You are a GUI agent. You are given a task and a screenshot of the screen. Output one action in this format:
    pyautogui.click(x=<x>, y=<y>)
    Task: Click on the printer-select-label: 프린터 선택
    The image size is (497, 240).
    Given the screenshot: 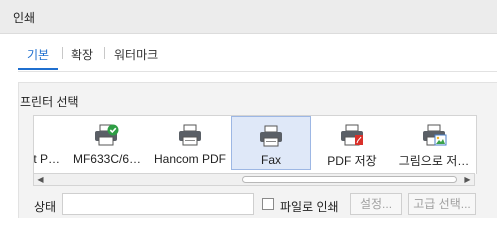 What is the action you would take?
    pyautogui.click(x=49, y=102)
    